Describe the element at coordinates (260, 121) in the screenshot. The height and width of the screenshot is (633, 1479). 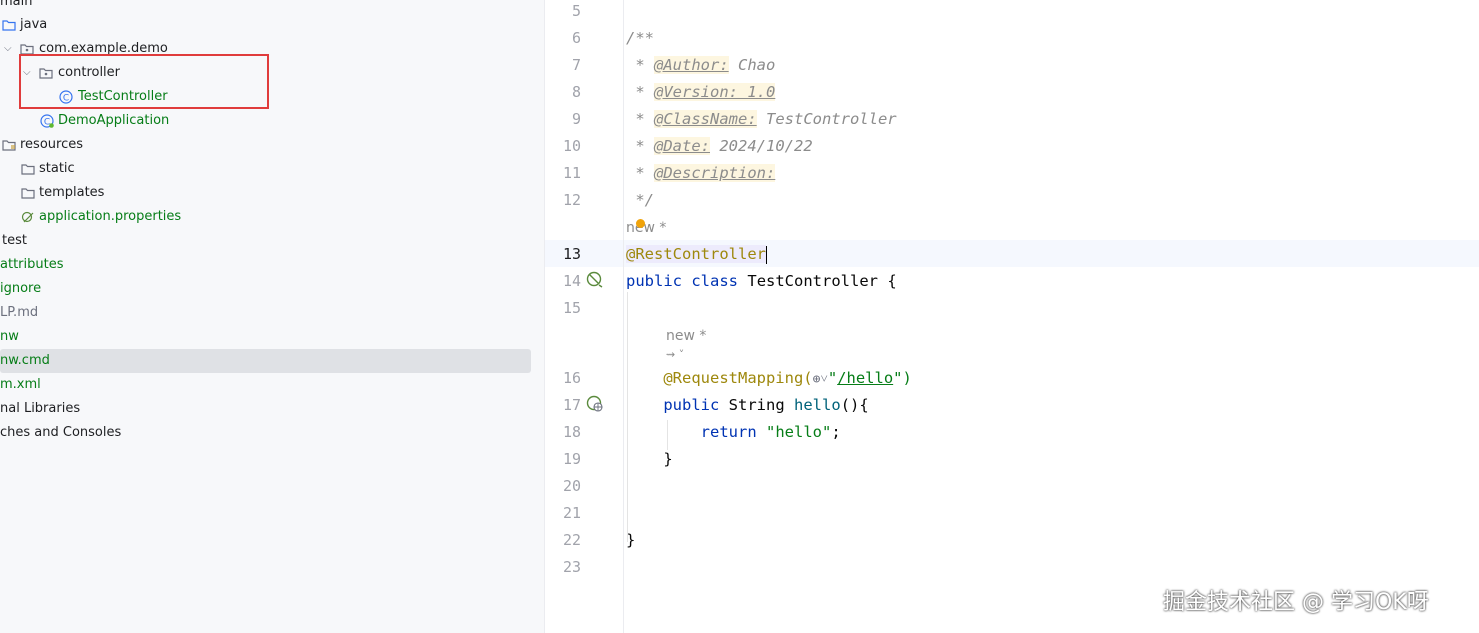
I see `tree-item-demoapplication: C DemoApplication` at that location.